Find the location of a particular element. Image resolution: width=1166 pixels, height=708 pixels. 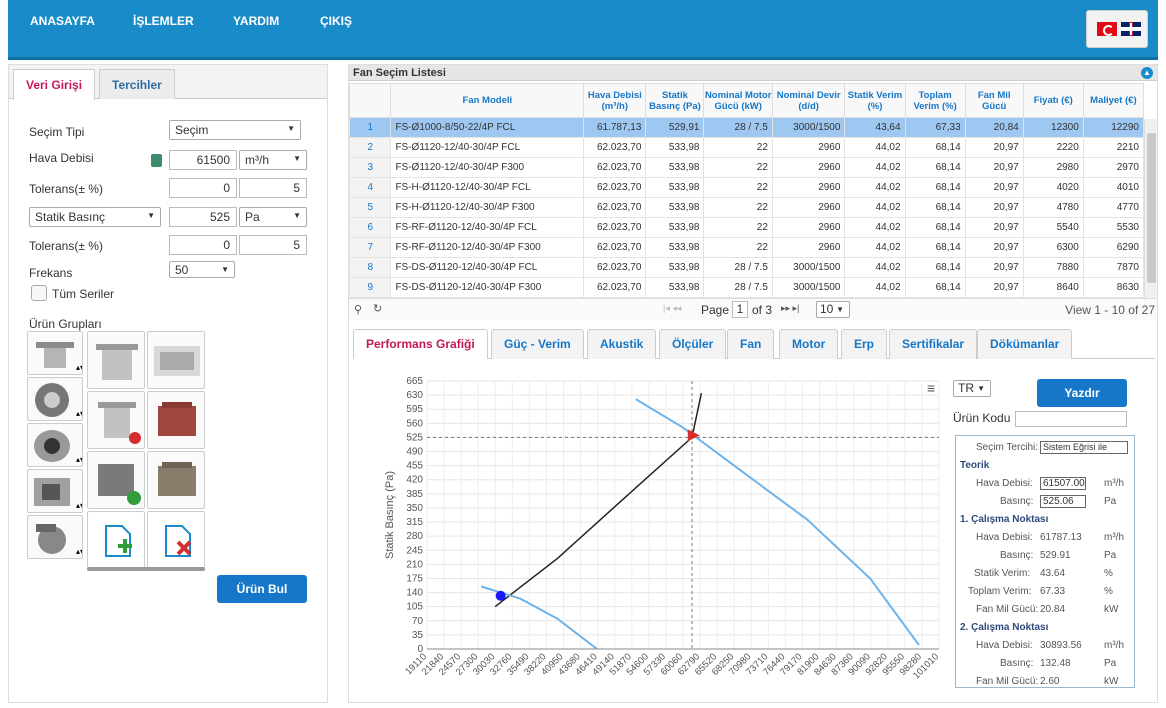

nav-anasayfa: ANASAYFA is located at coordinates (62, 21).